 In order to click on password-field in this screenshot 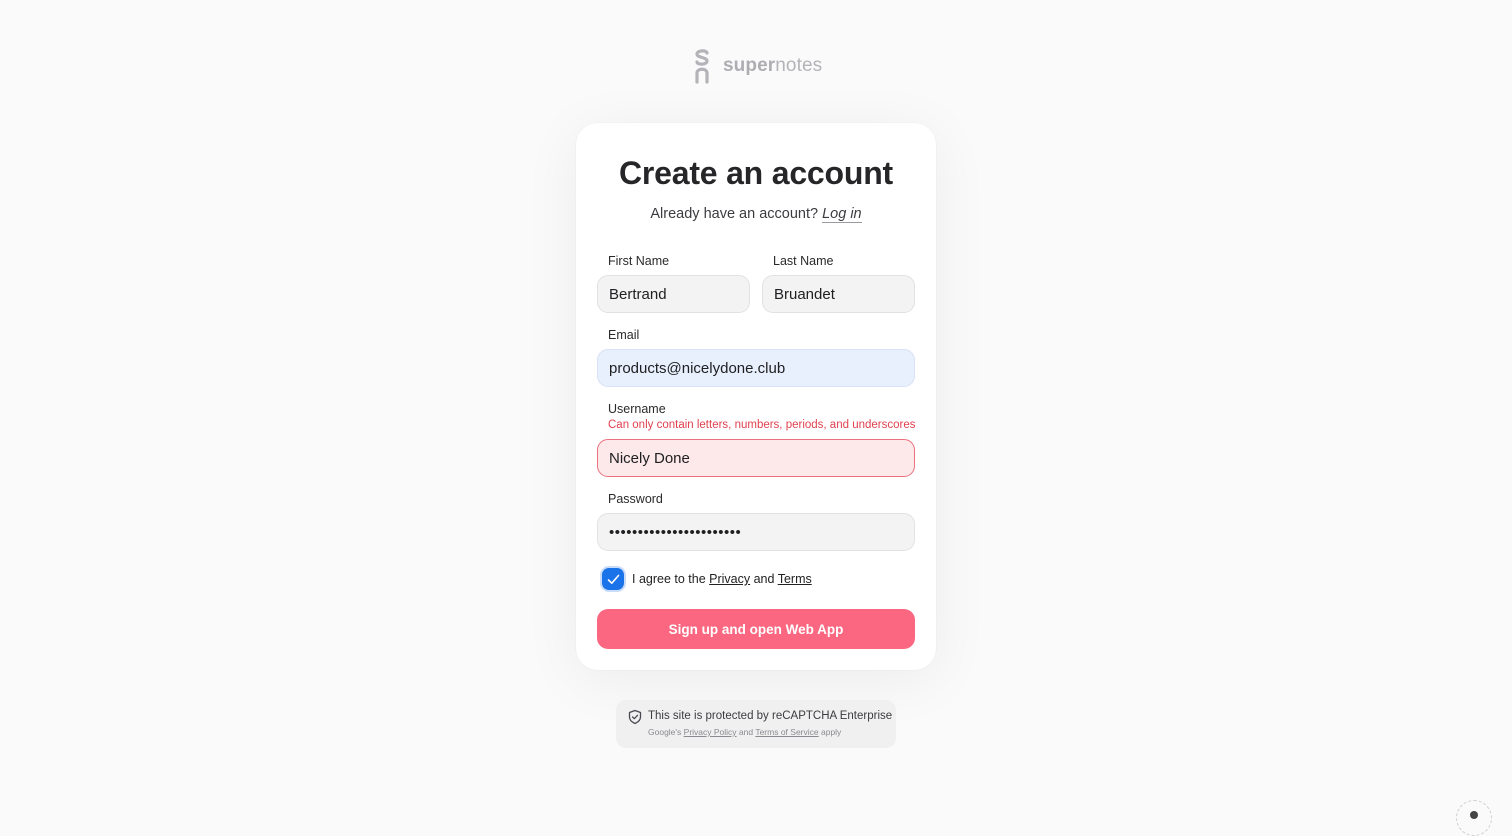, I will do `click(756, 532)`.